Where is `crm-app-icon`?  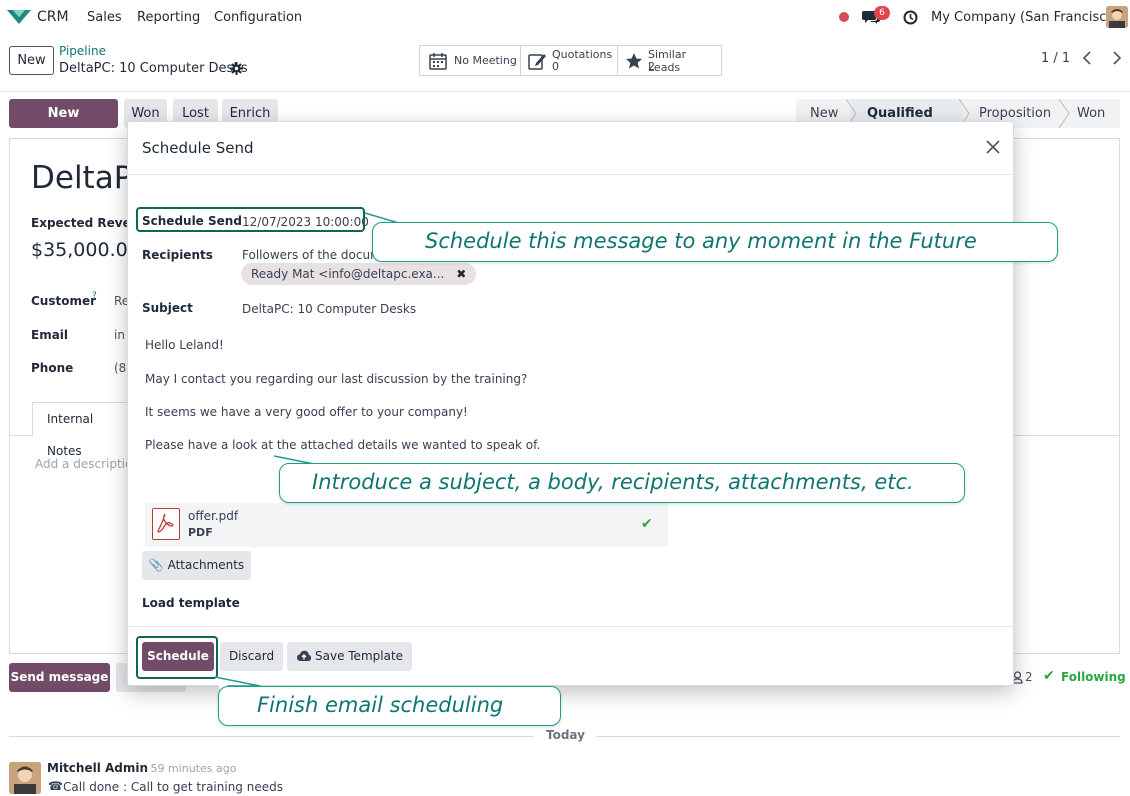
crm-app-icon is located at coordinates (19, 17).